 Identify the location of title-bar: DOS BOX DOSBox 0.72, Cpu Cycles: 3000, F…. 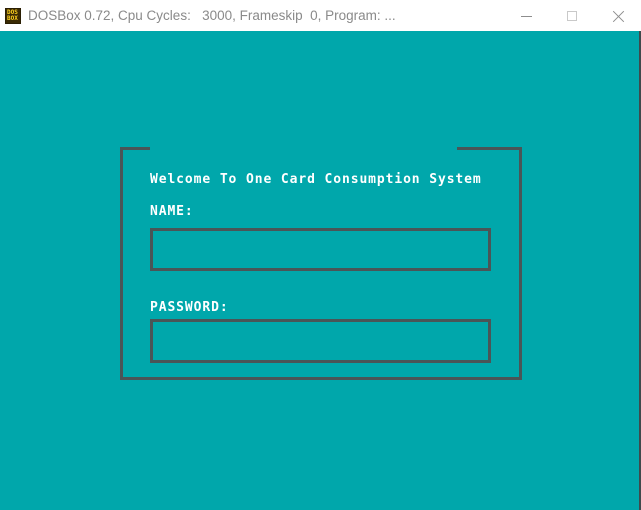
(320, 15).